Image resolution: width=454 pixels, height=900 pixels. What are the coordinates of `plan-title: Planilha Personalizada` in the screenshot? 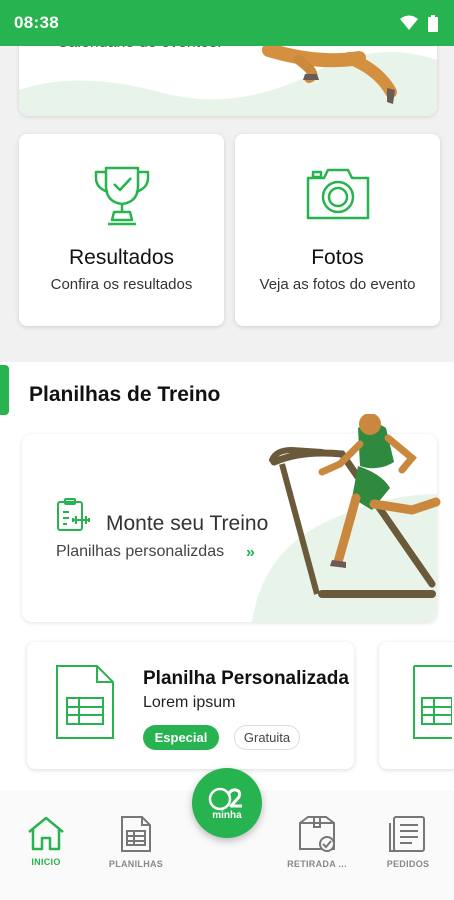 It's located at (246, 678).